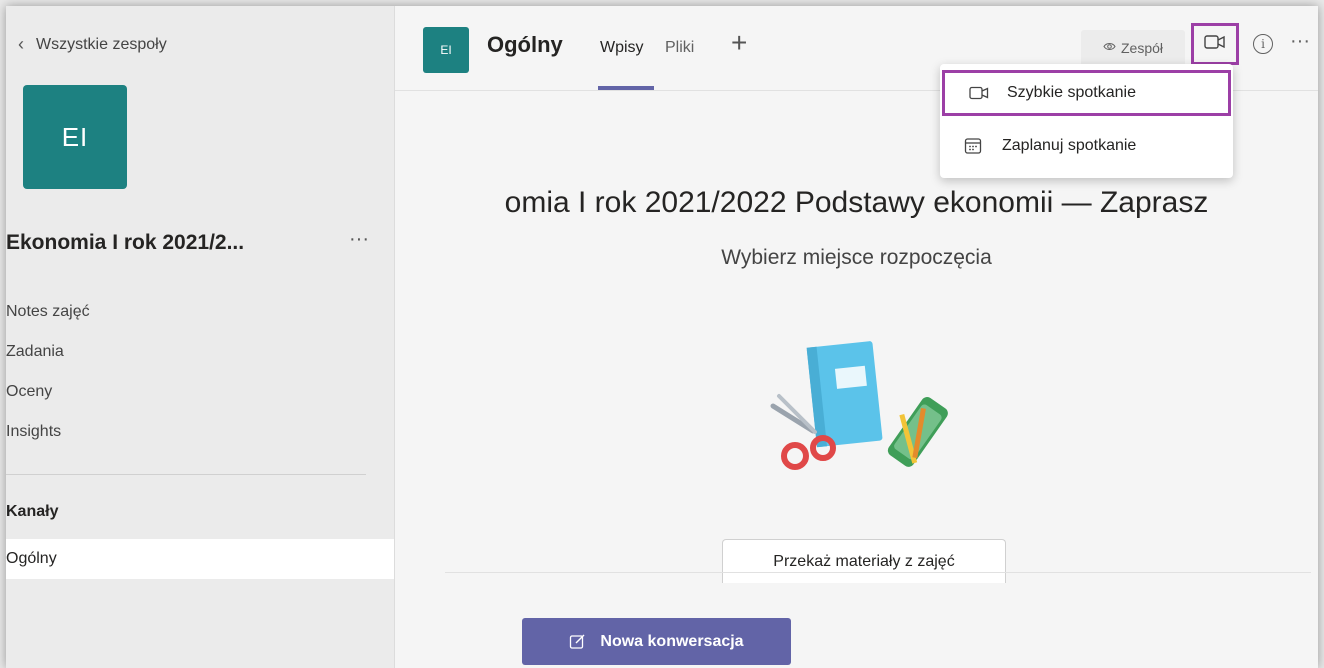 Image resolution: width=1324 pixels, height=668 pixels. What do you see at coordinates (21, 44) in the screenshot?
I see `chevron-left-icon: ‹` at bounding box center [21, 44].